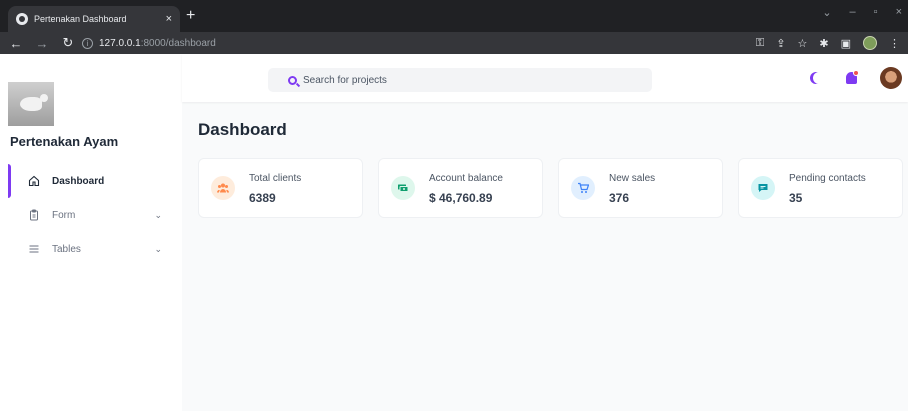  I want to click on sidepanel-icon: ▣, so click(846, 43).